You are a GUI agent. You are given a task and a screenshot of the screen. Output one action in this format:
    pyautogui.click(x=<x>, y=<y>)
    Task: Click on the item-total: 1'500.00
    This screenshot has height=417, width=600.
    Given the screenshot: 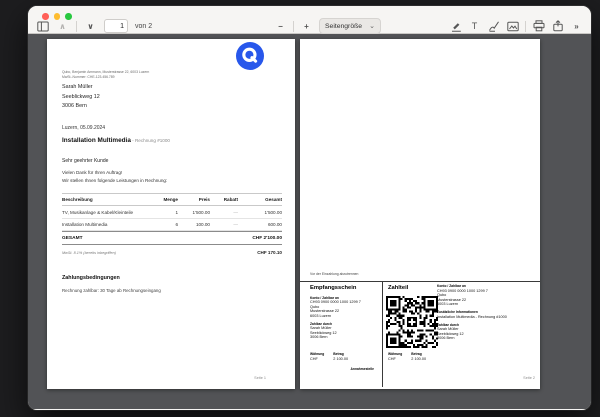 What is the action you would take?
    pyautogui.click(x=273, y=212)
    